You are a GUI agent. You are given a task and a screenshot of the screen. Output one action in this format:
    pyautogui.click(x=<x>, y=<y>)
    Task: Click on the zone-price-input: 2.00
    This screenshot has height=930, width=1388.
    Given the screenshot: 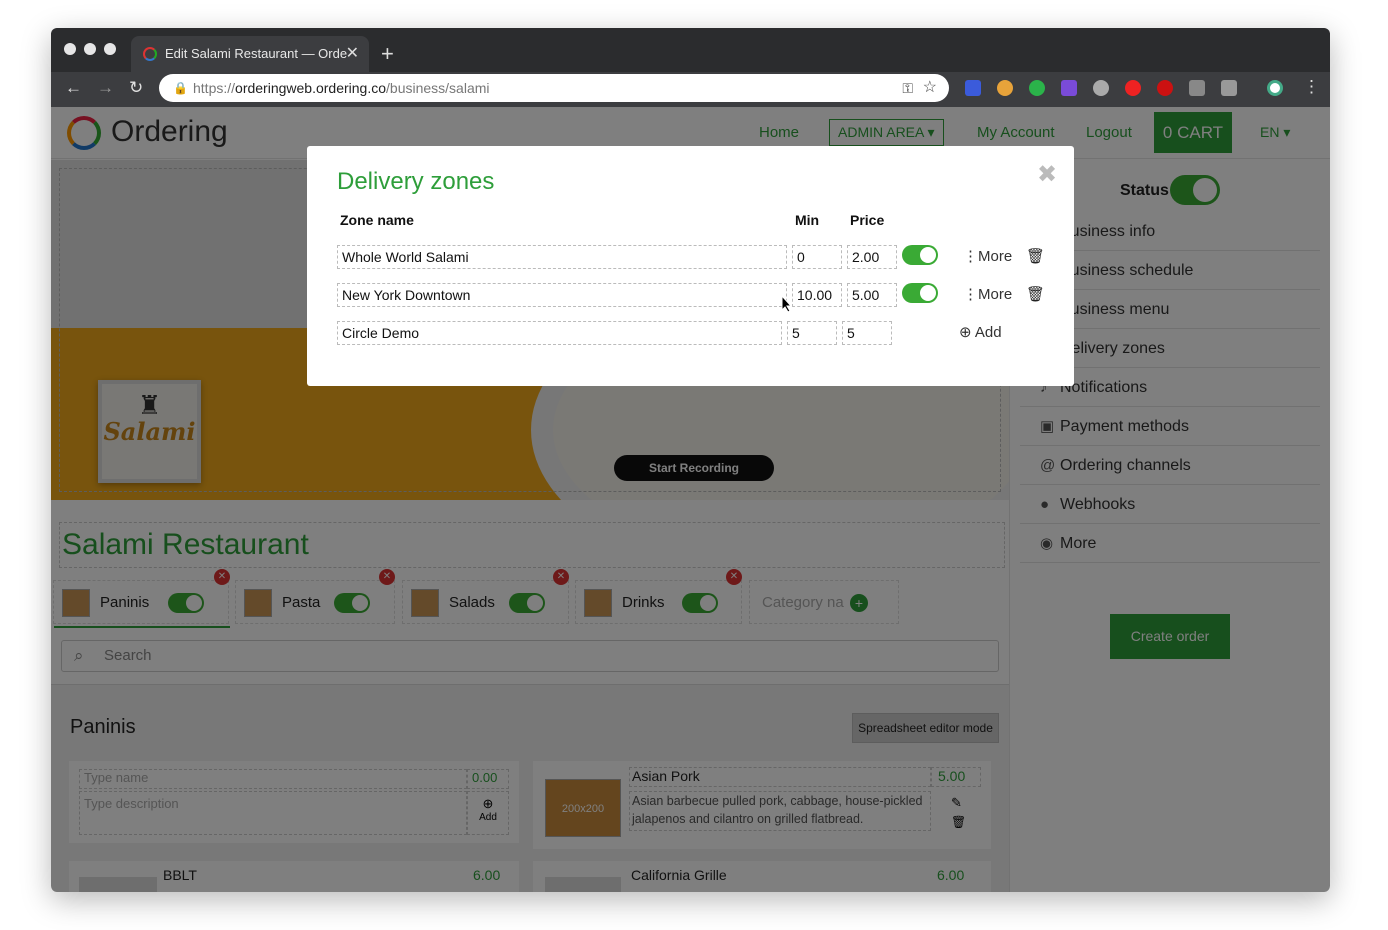 What is the action you would take?
    pyautogui.click(x=872, y=257)
    